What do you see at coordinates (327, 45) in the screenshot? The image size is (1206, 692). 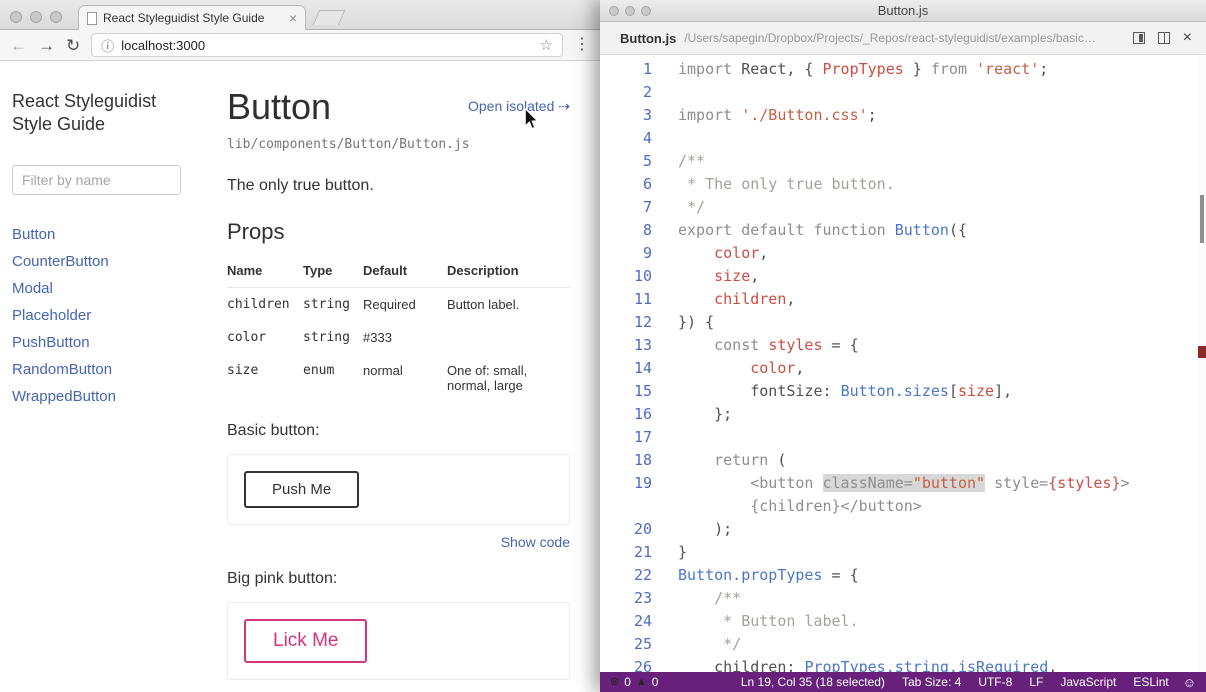 I see `address-bar: ⓘ localhost:3000 ☆` at bounding box center [327, 45].